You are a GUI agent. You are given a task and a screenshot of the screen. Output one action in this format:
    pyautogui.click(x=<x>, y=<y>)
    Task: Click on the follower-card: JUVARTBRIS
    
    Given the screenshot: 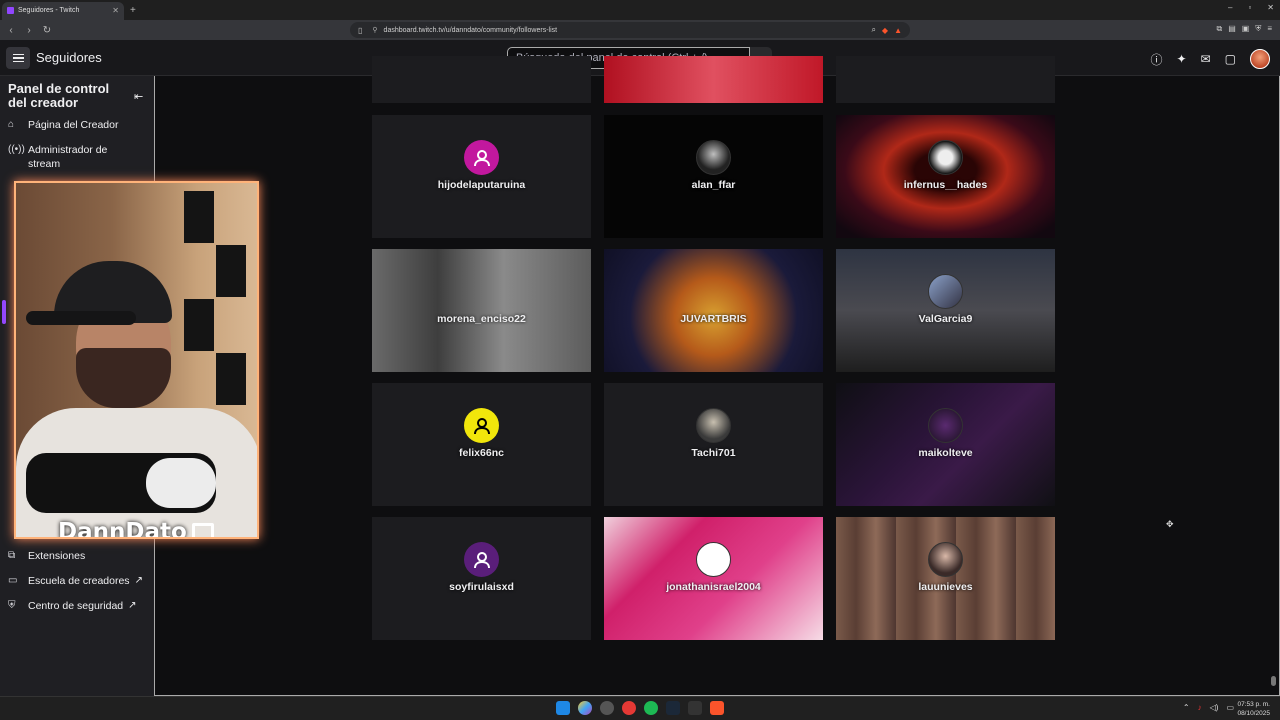 What is the action you would take?
    pyautogui.click(x=713, y=310)
    